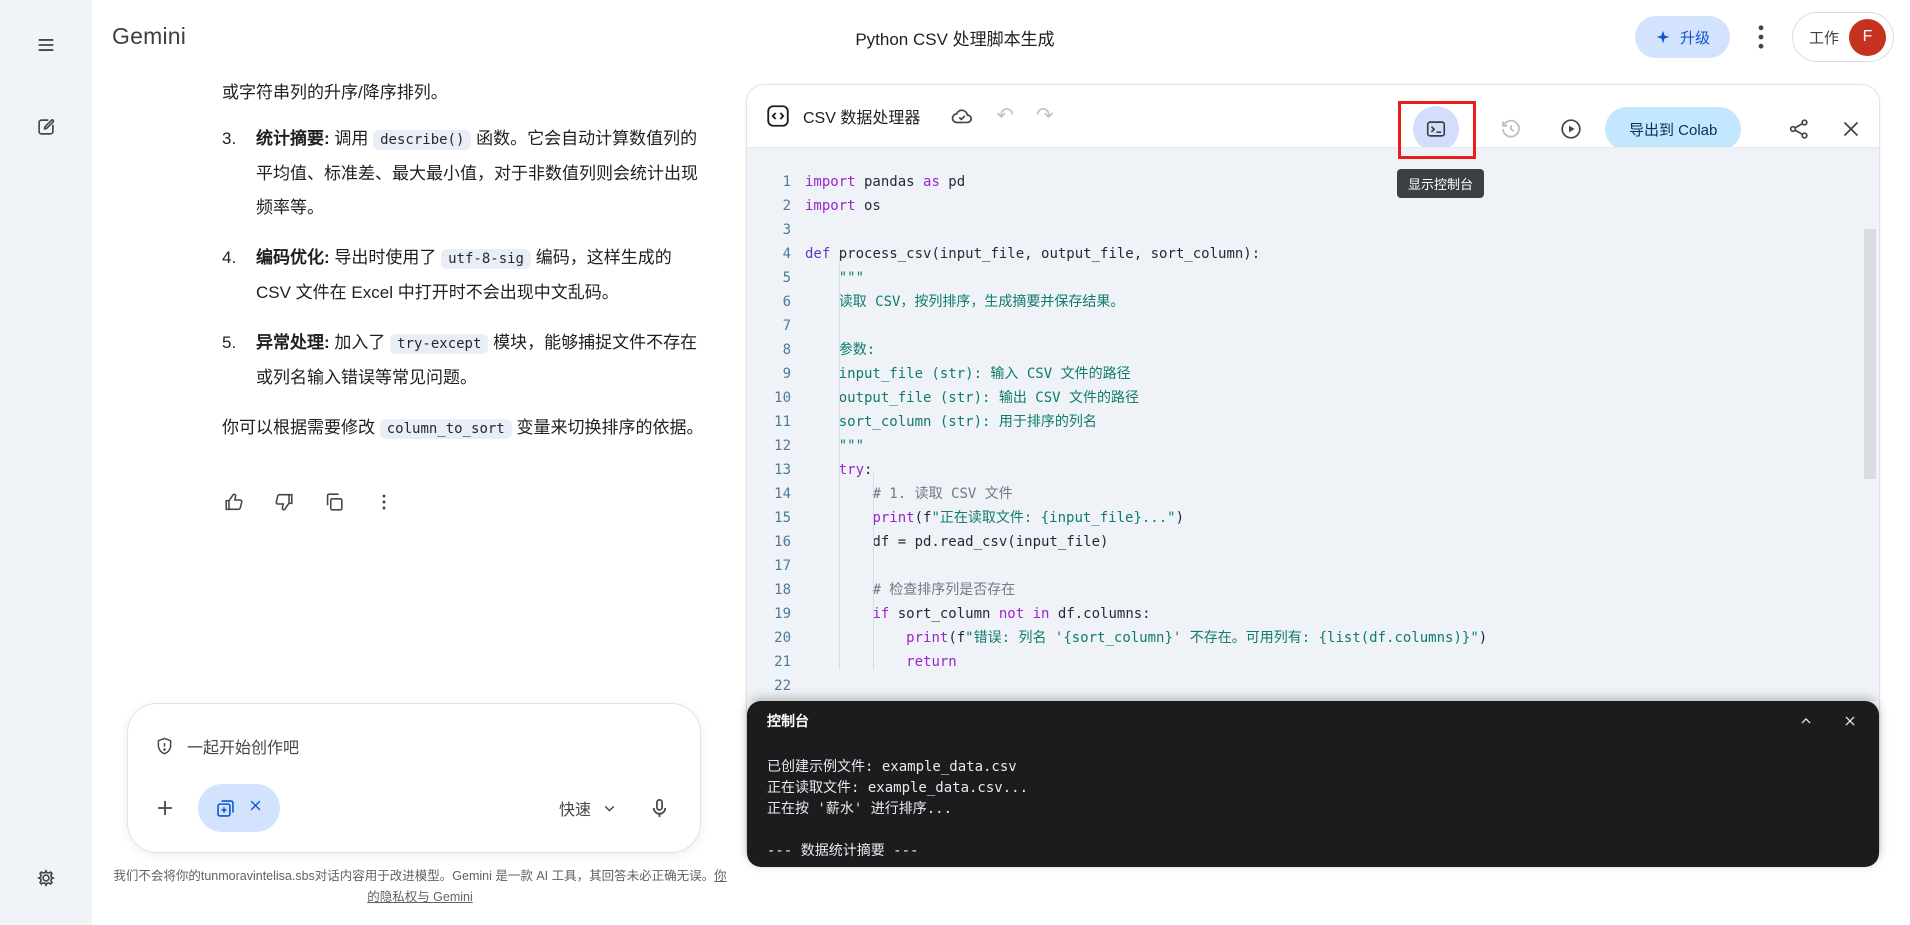 This screenshot has width=1910, height=925. Describe the element at coordinates (885, 182) in the screenshot. I see `line-text: import pandas as pd` at that location.